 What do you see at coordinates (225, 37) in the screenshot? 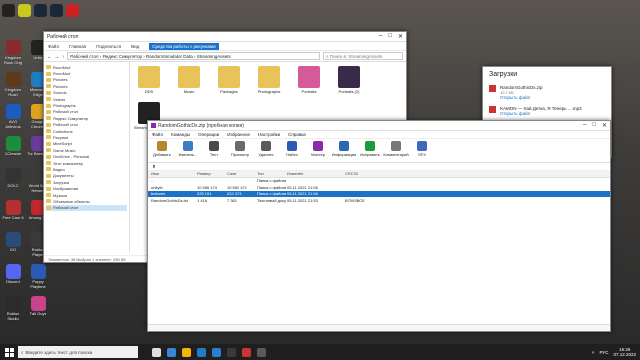
I see `explorer-titlebar: Рабочий стол – □ ✕` at bounding box center [225, 37].